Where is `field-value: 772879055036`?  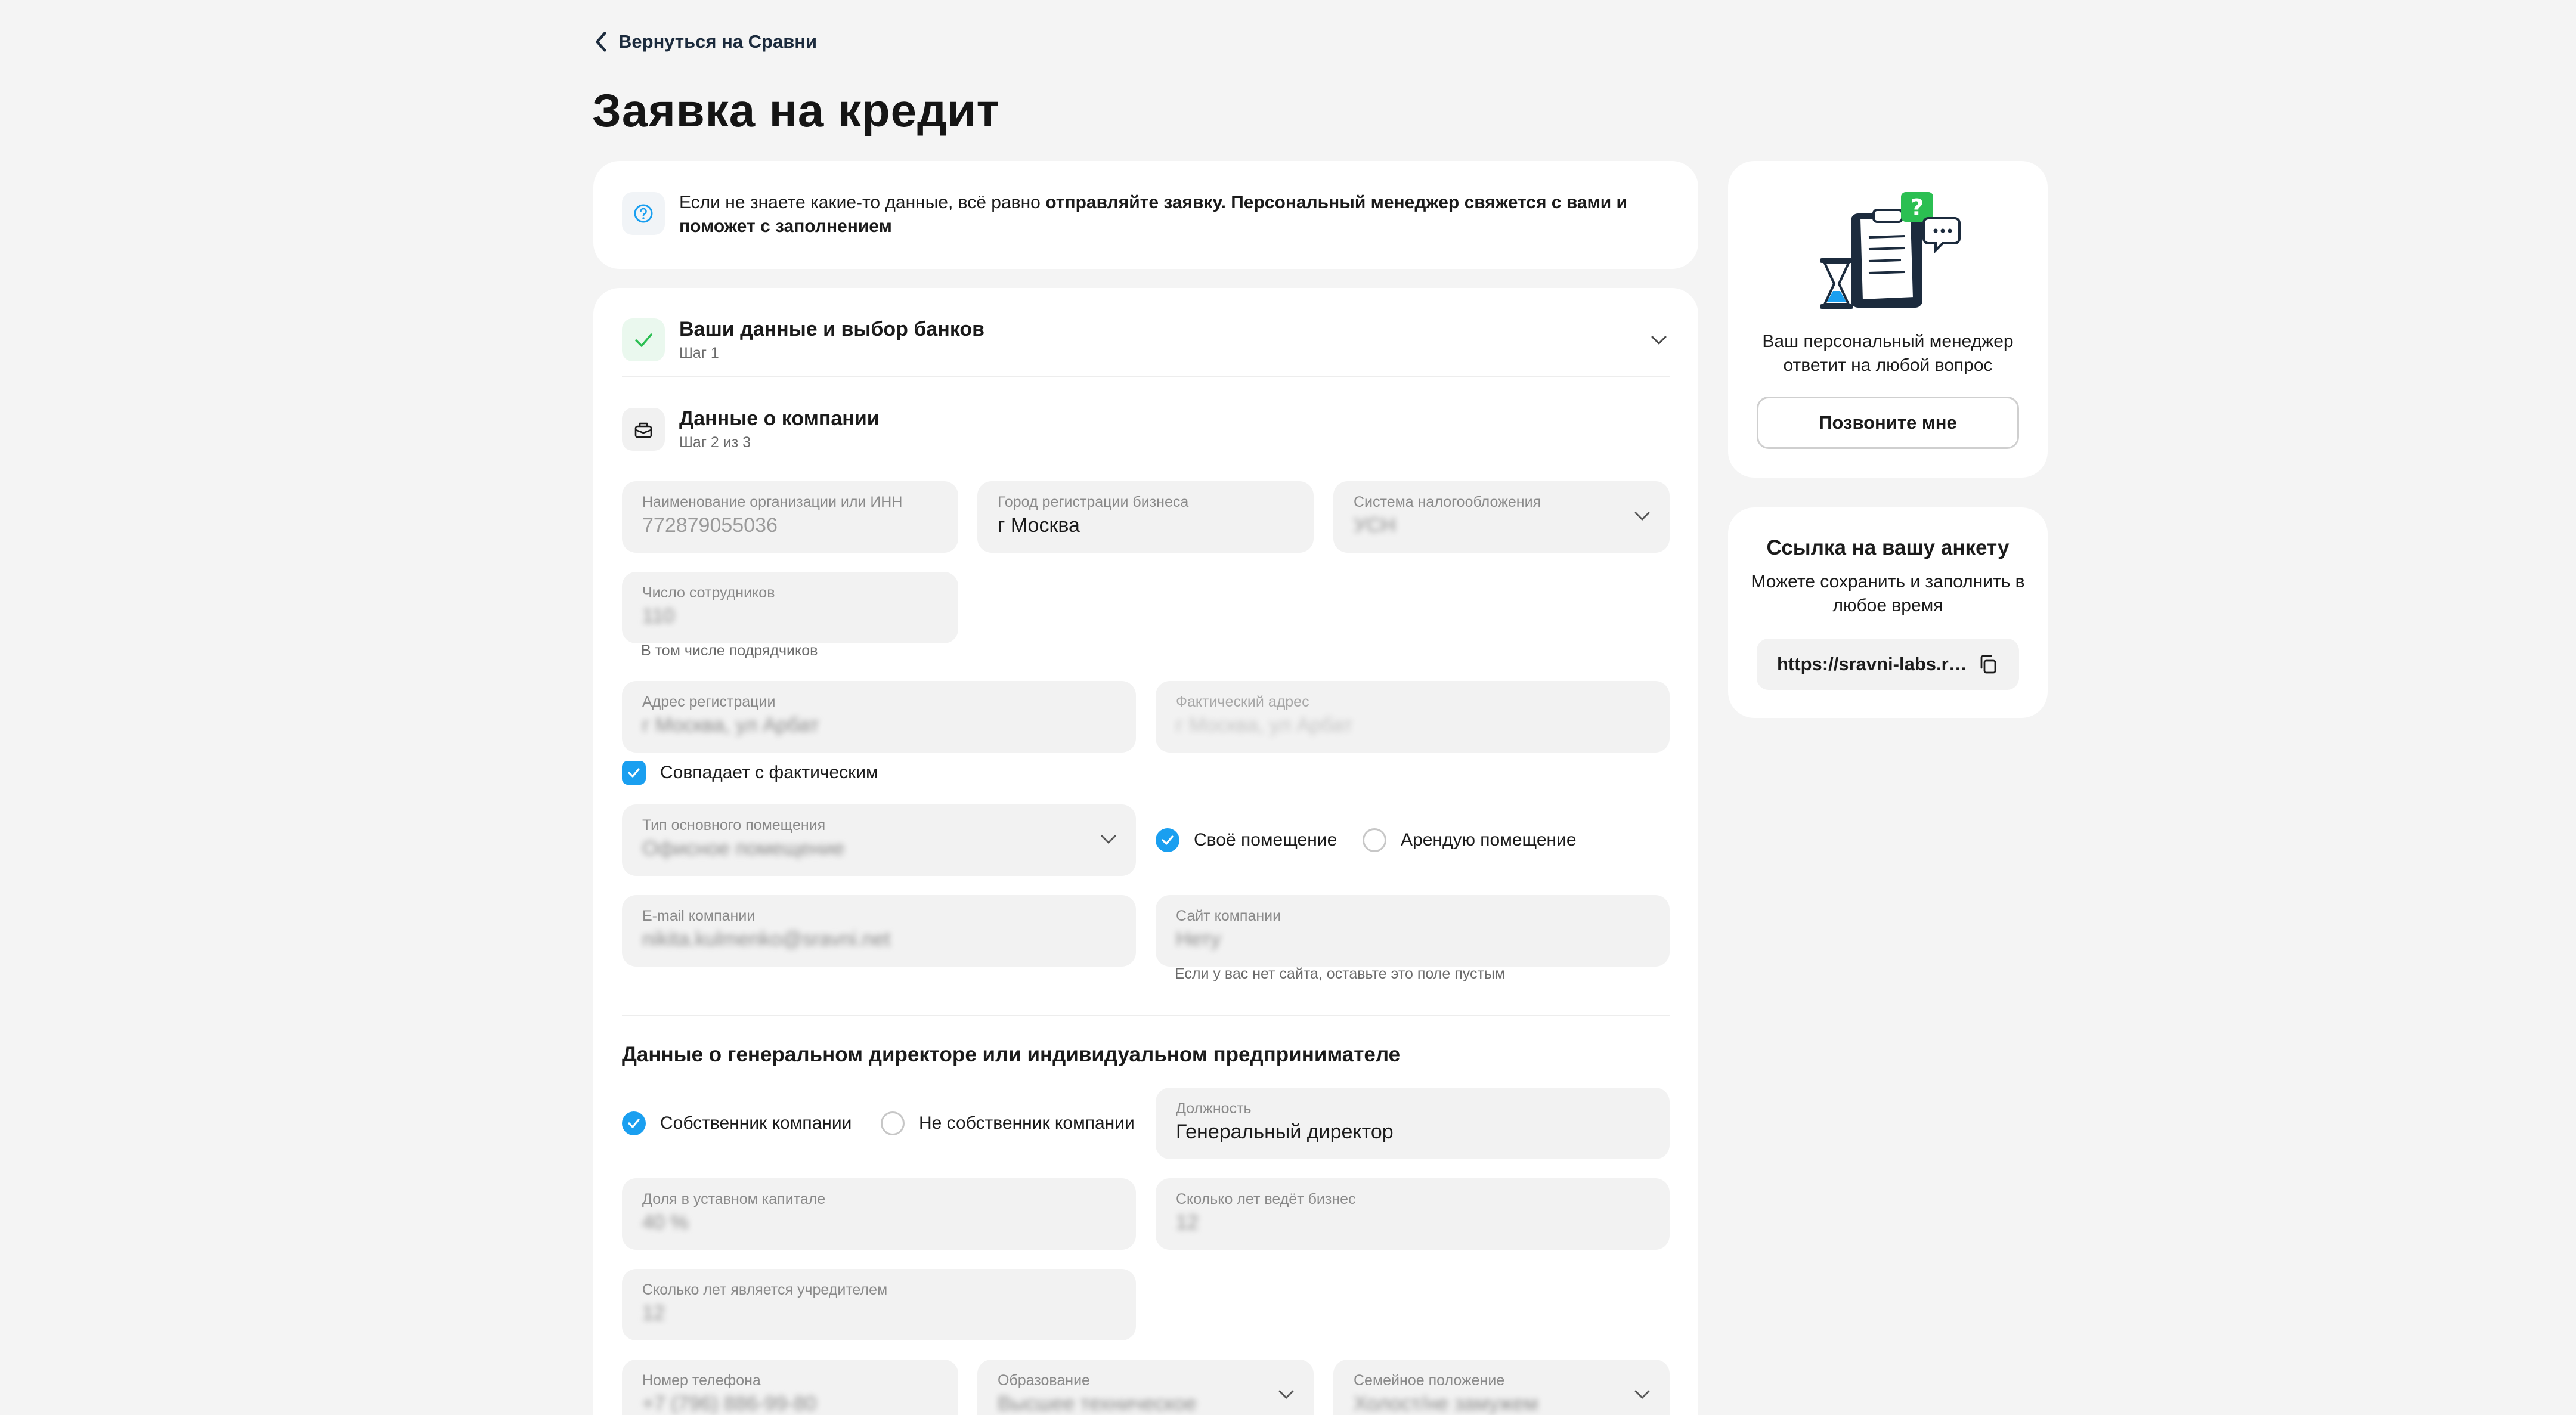 field-value: 772879055036 is located at coordinates (710, 525).